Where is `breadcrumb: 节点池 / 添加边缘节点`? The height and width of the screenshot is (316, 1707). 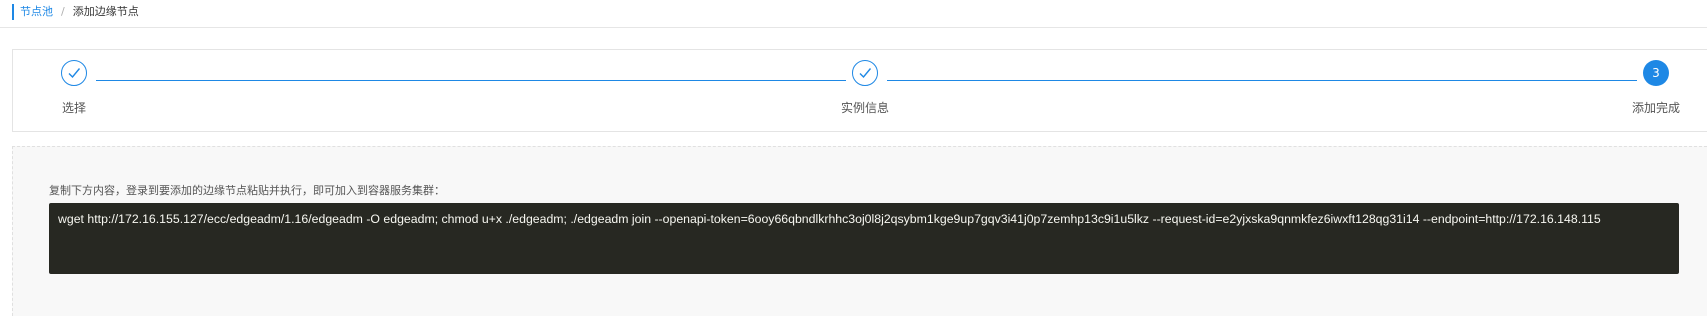 breadcrumb: 节点池 / 添加边缘节点 is located at coordinates (75, 12).